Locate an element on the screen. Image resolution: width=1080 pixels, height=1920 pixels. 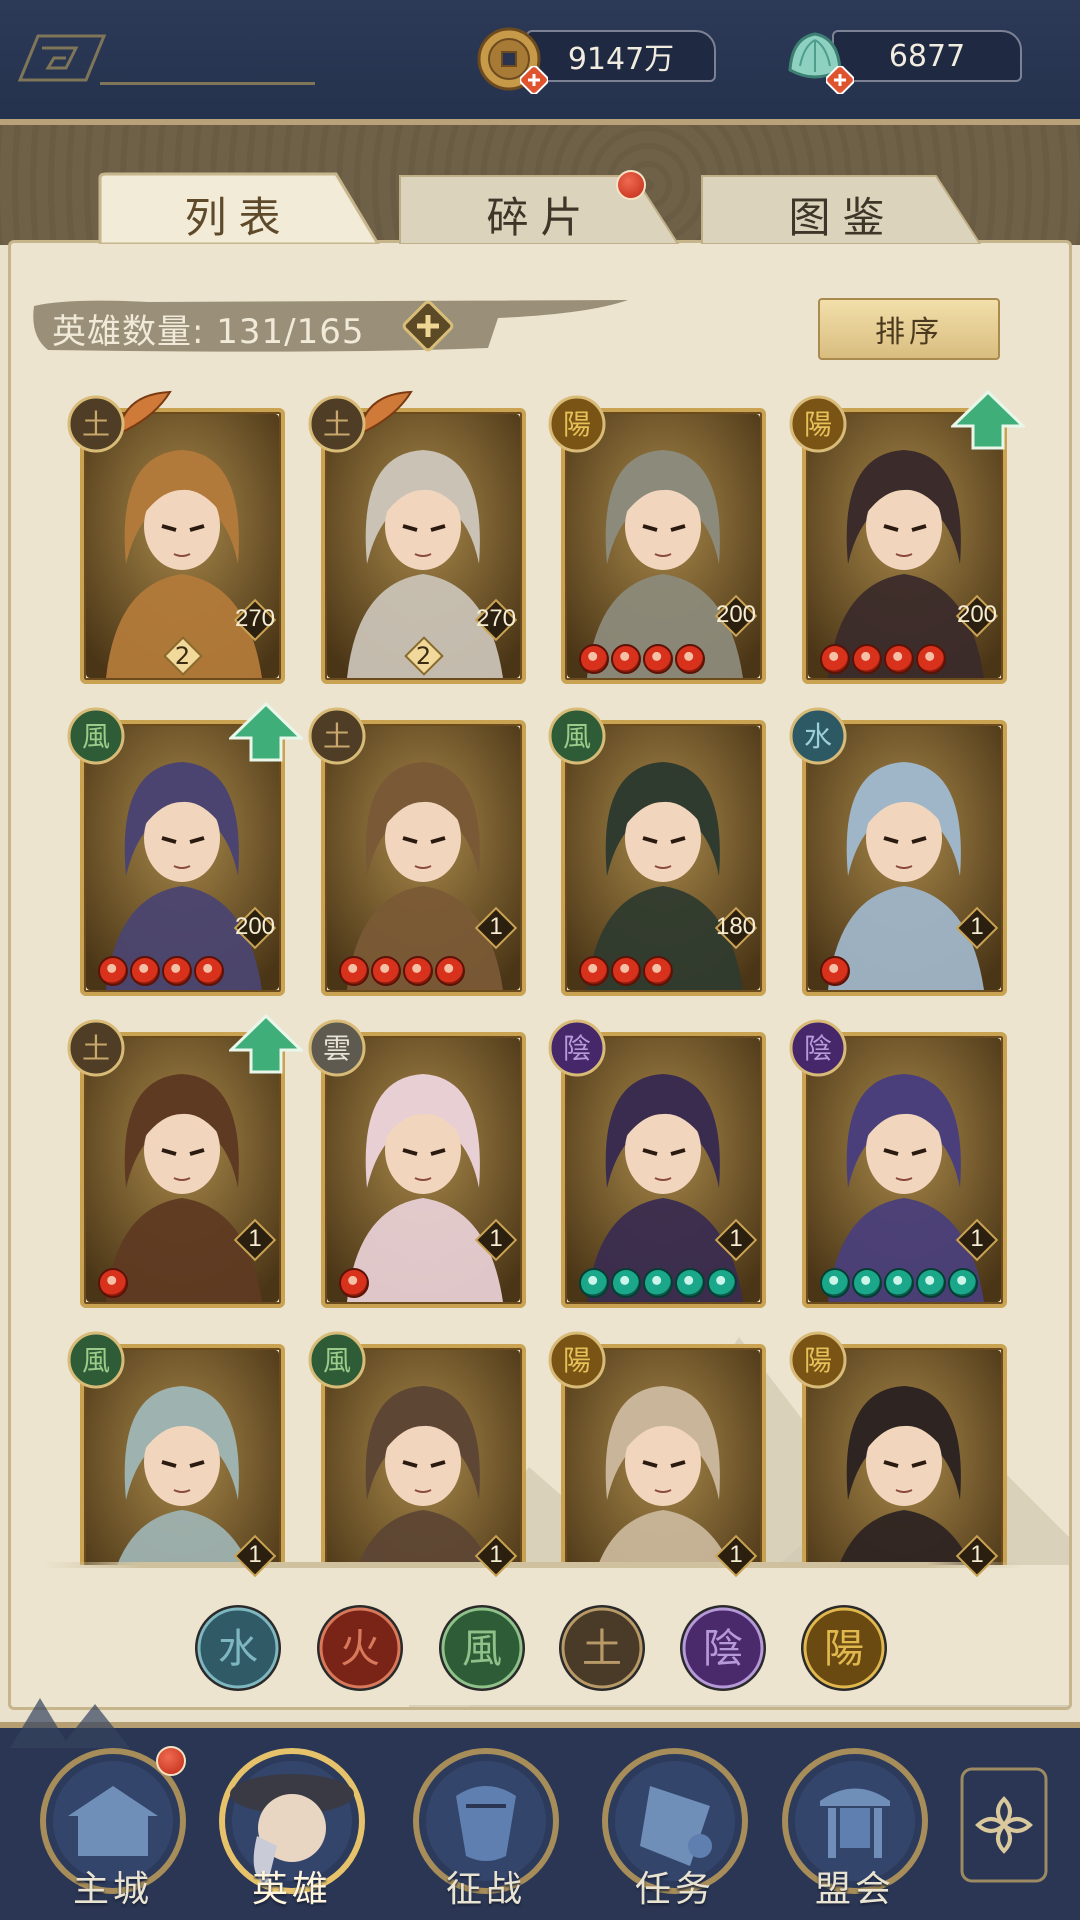
fan-decoration-icon is located at coordinates (70, 1723).